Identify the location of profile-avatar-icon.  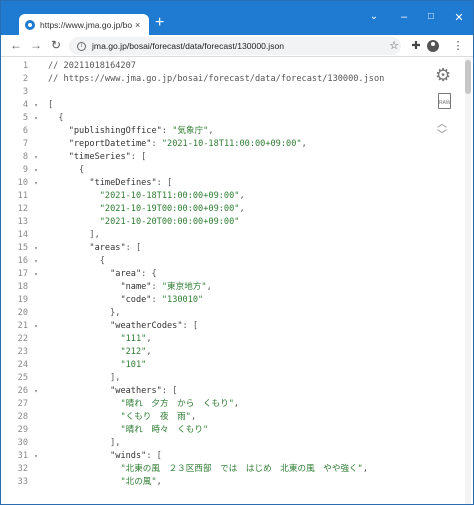
(433, 46).